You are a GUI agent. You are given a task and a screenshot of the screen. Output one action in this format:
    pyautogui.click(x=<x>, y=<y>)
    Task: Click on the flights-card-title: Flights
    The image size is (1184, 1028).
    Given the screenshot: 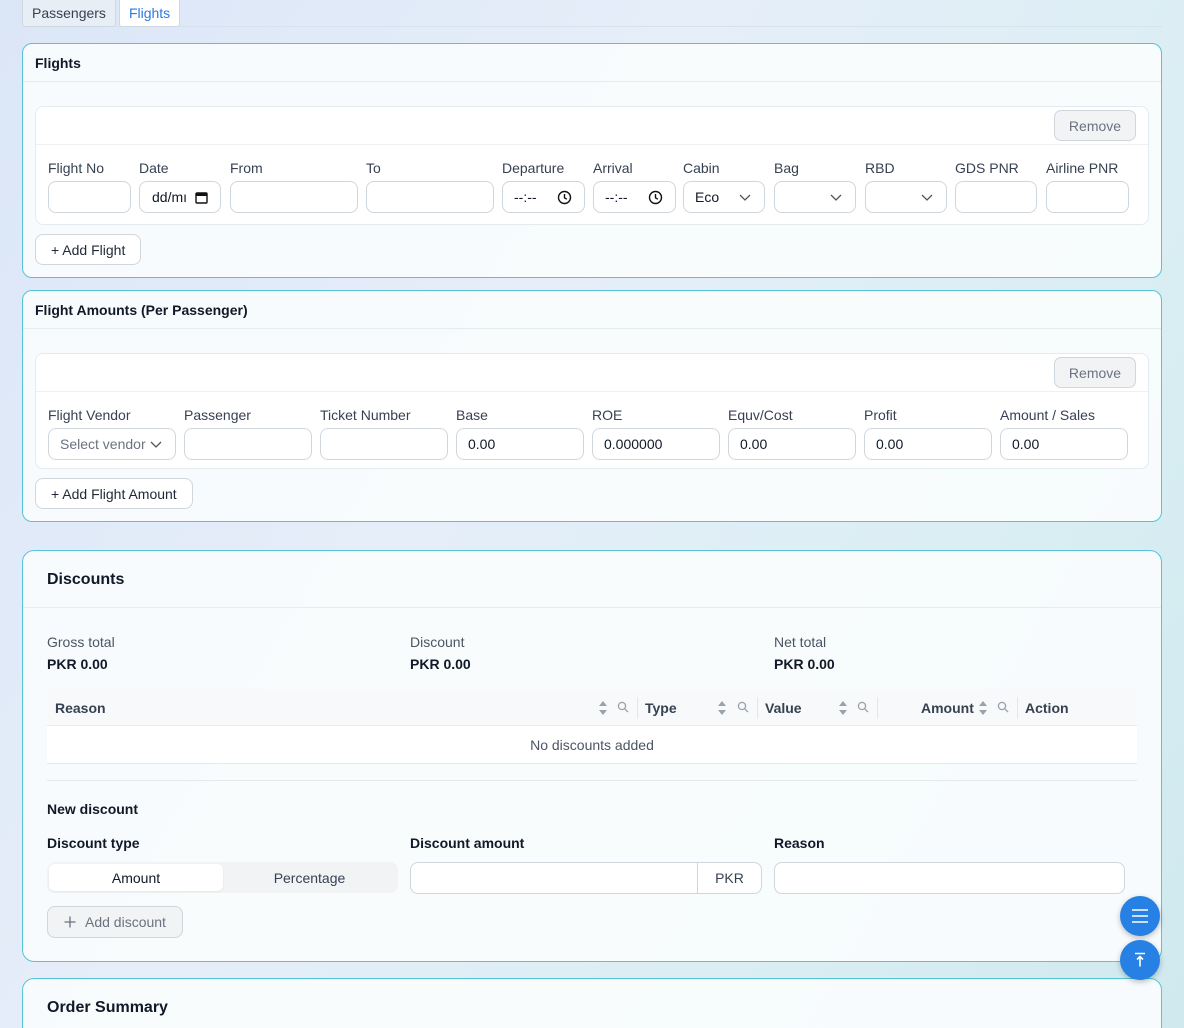 What is the action you would take?
    pyautogui.click(x=592, y=63)
    